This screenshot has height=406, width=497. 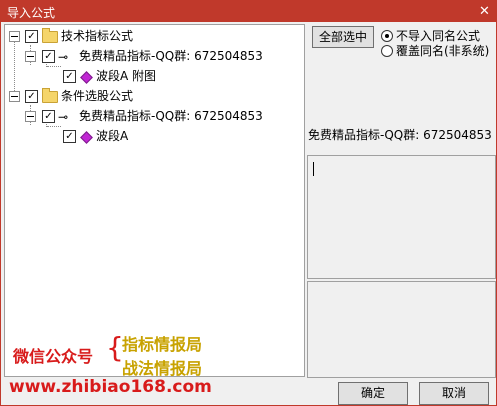 I want to click on radio-no-import-same, so click(x=387, y=36).